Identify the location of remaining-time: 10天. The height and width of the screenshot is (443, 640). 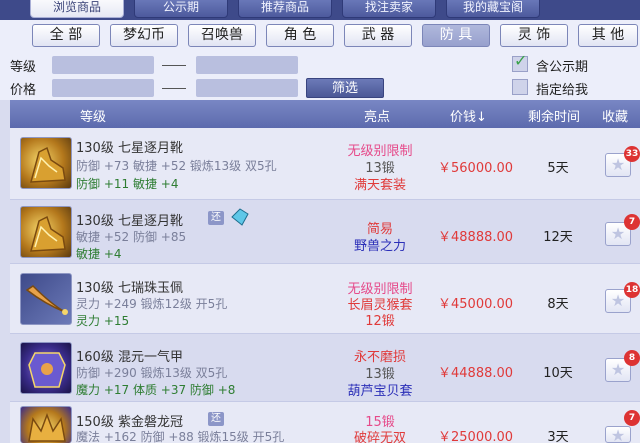
(558, 373).